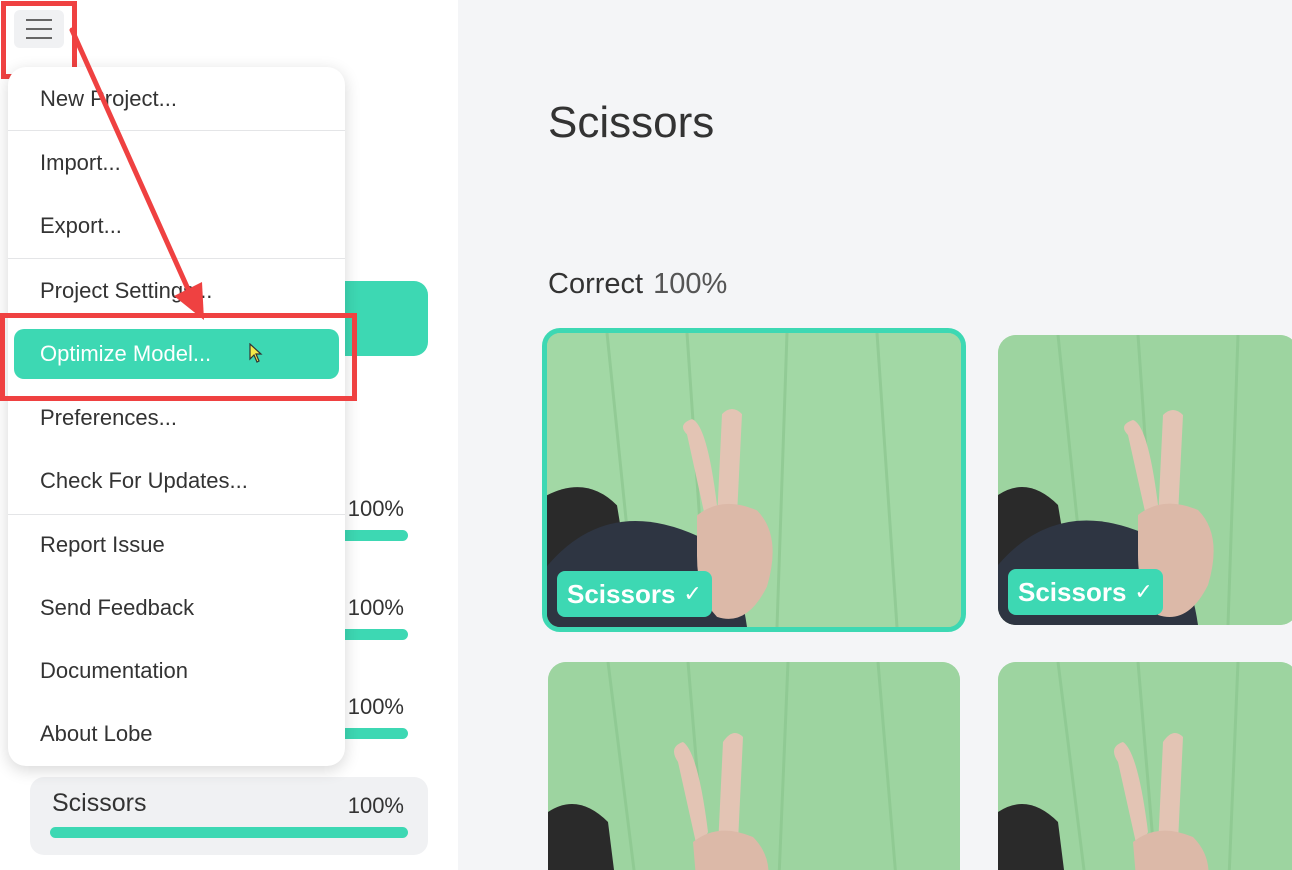 Image resolution: width=1292 pixels, height=870 pixels. What do you see at coordinates (136, 173) in the screenshot?
I see `annotation-arrow` at bounding box center [136, 173].